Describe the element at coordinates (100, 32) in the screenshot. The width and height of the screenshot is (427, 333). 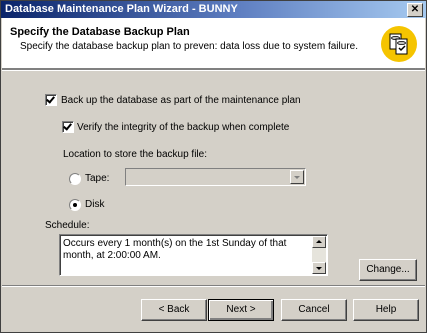
I see `page-title: Specify the Database Backup Plan` at that location.